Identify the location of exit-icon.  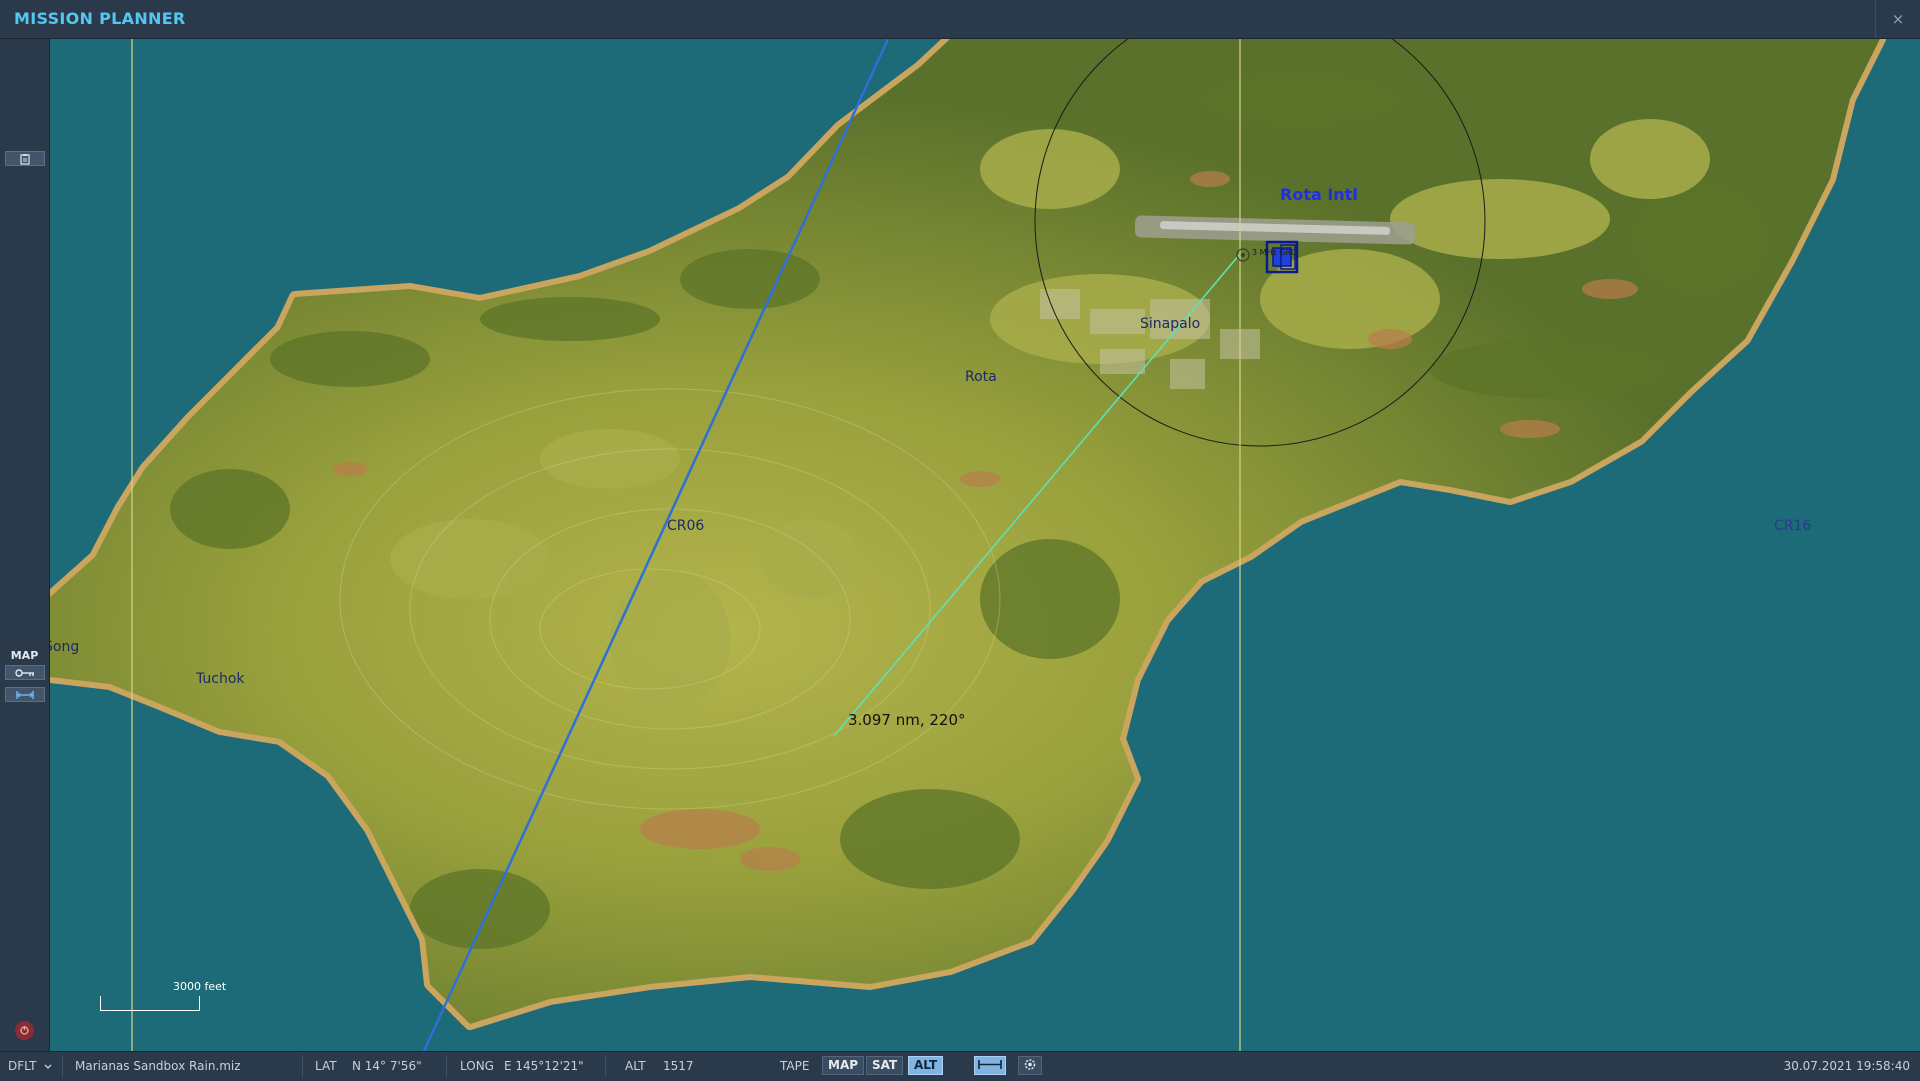
(24, 1030).